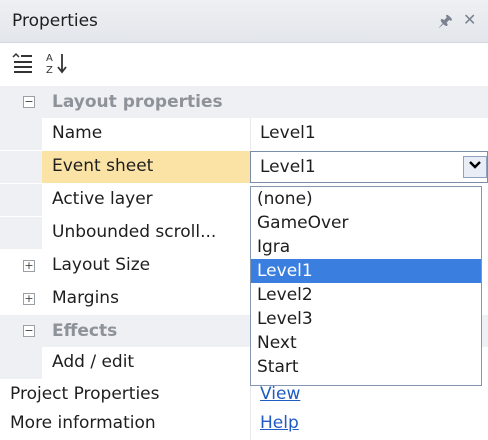 This screenshot has height=440, width=488. I want to click on sort-alphabetical-icon: A Z, so click(58, 63).